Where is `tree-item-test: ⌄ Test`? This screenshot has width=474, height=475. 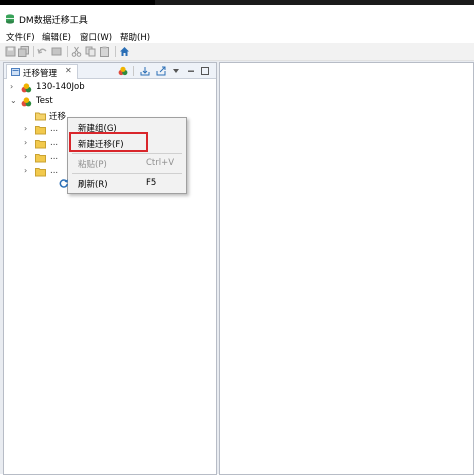
tree-item-test: ⌄ Test is located at coordinates (110, 102).